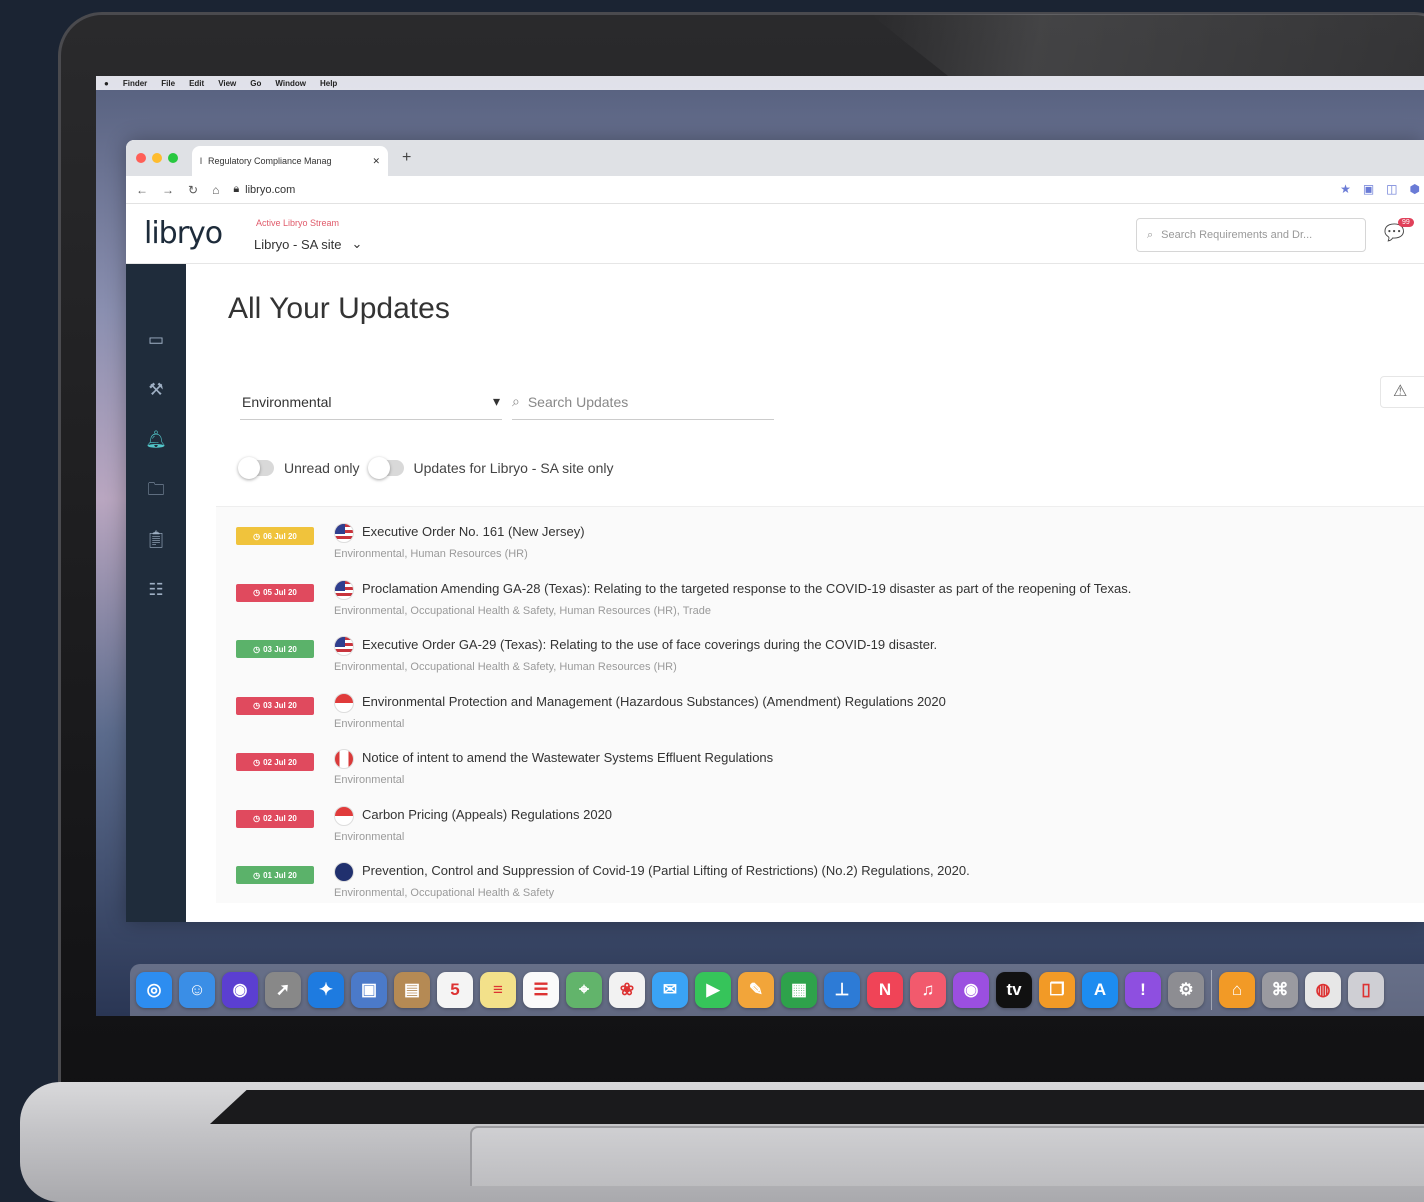 This screenshot has width=1424, height=1202. What do you see at coordinates (1280, 990) in the screenshot?
I see `utility-icon: ⌘` at bounding box center [1280, 990].